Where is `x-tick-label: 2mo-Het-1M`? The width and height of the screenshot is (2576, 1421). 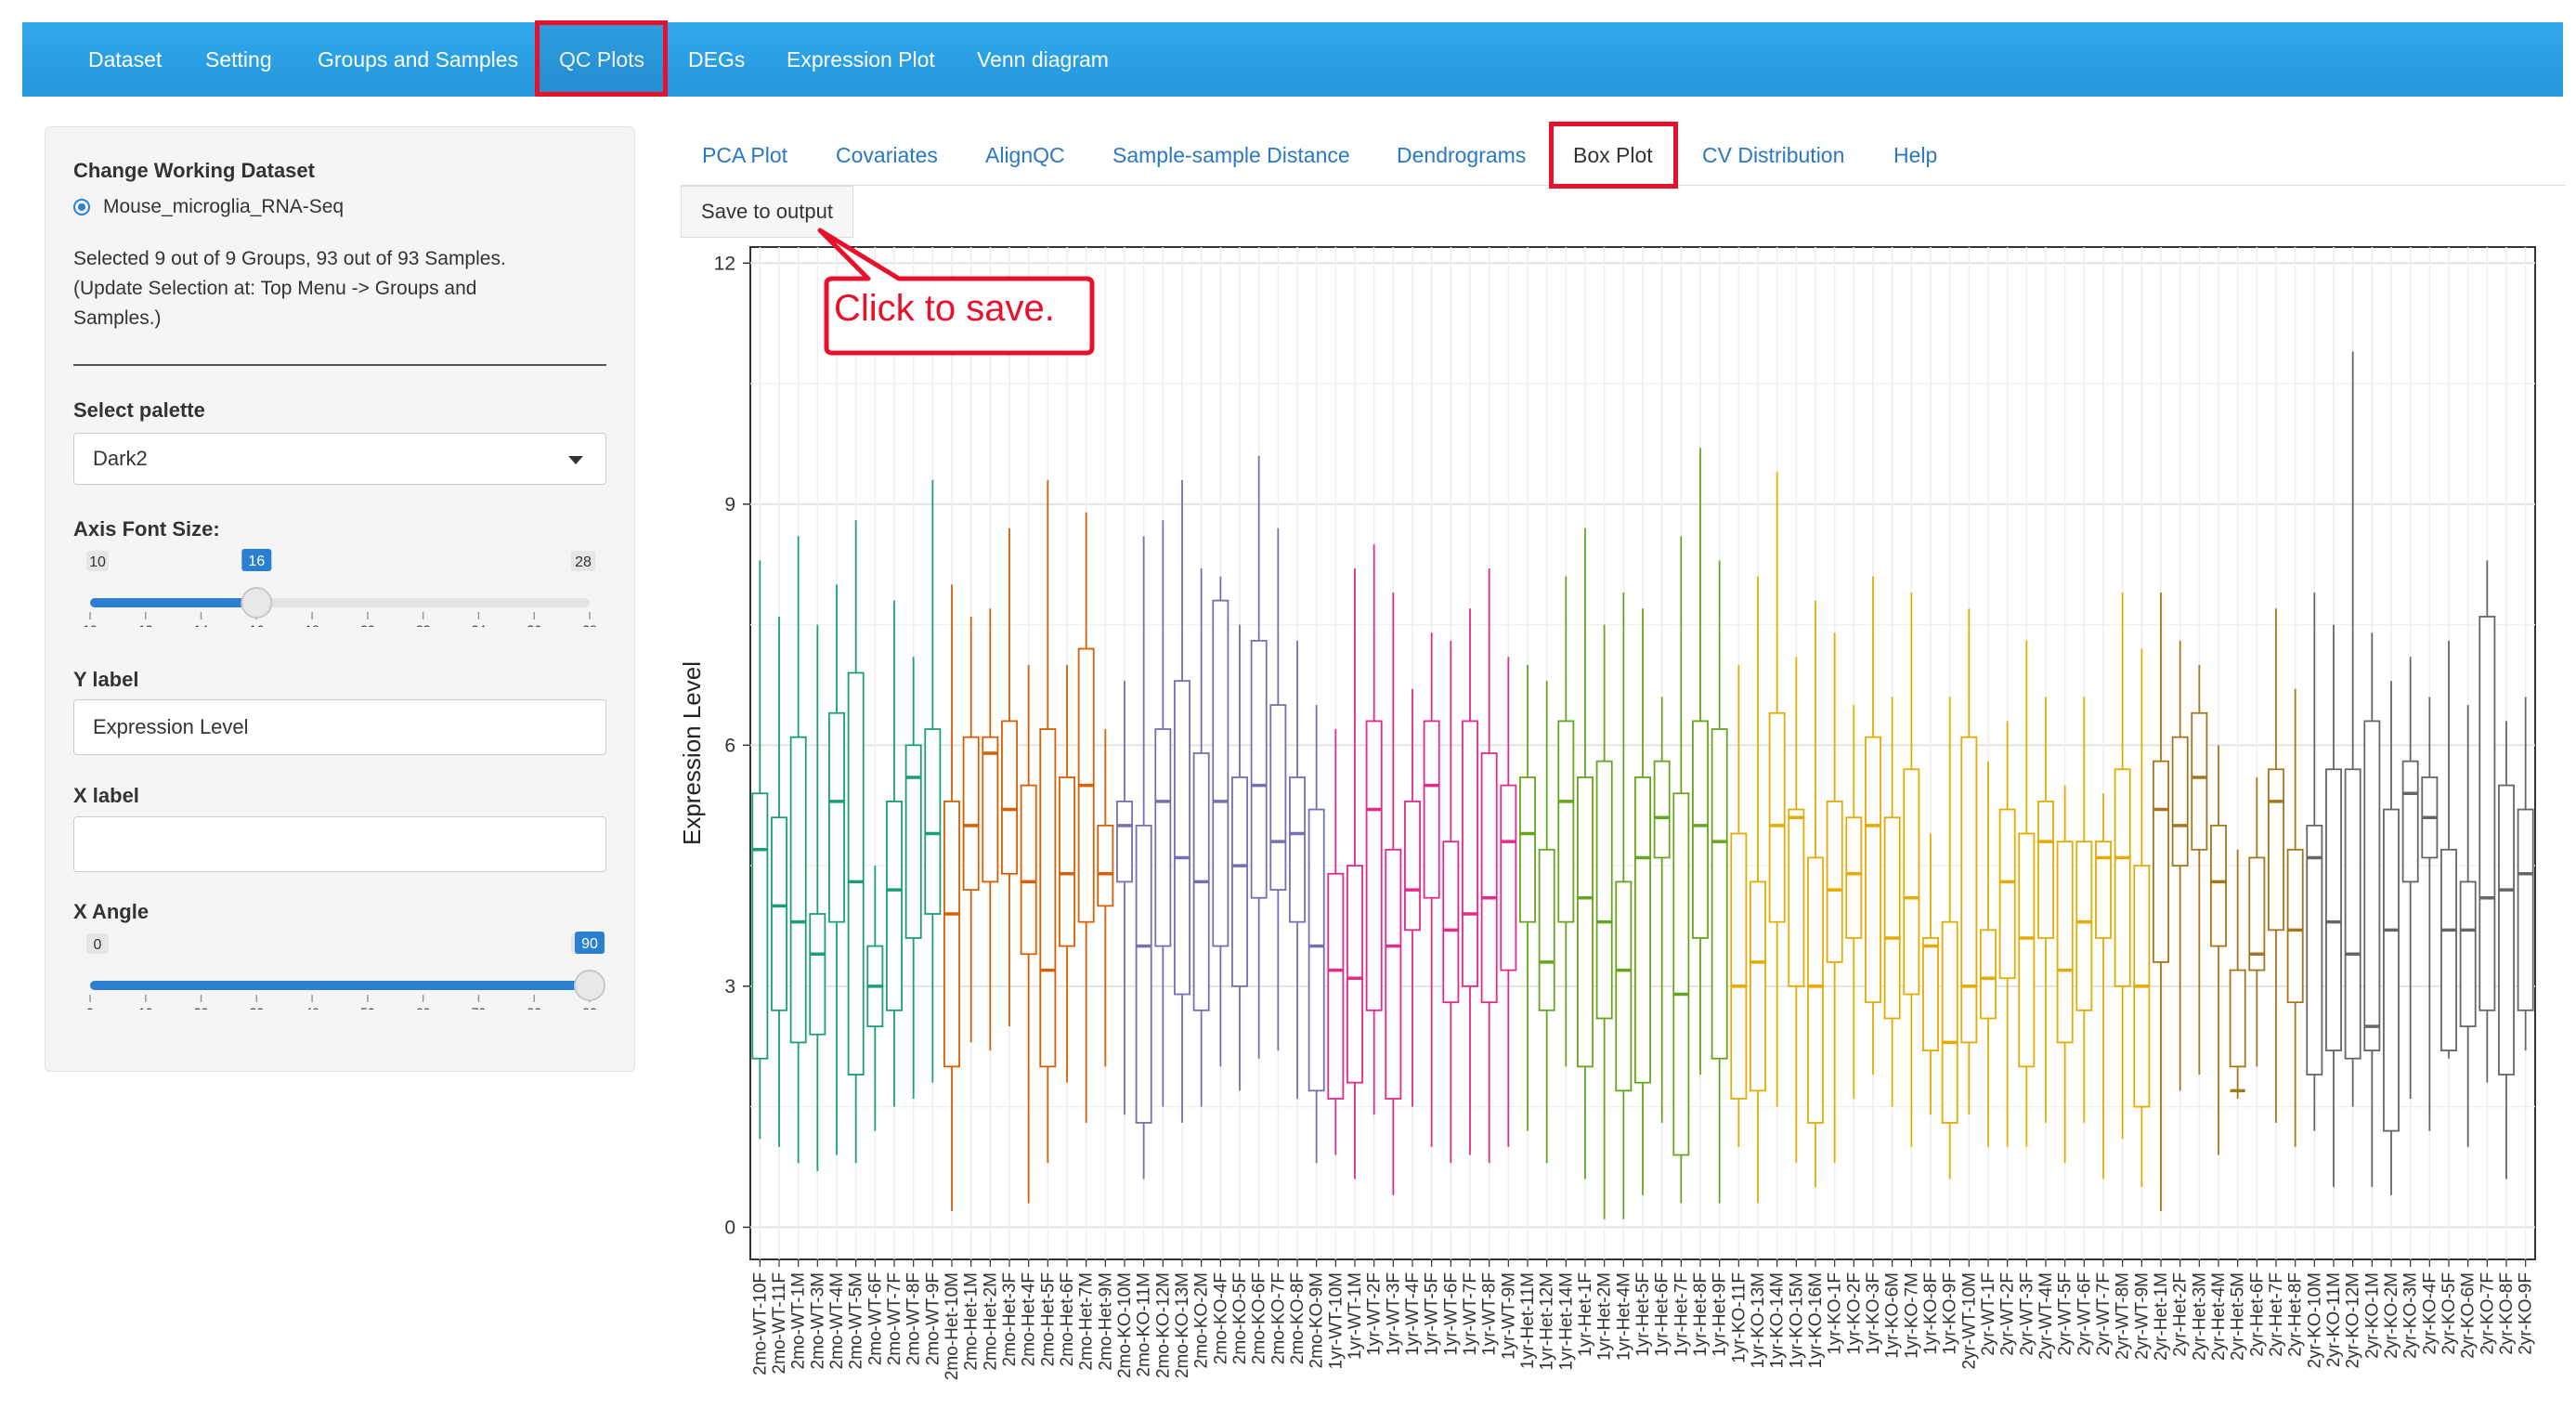
x-tick-label: 2mo-Het-1M is located at coordinates (972, 1321).